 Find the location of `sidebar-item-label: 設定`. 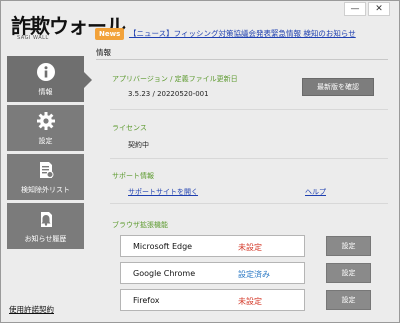

sidebar-item-label: 設定 is located at coordinates (45, 141).